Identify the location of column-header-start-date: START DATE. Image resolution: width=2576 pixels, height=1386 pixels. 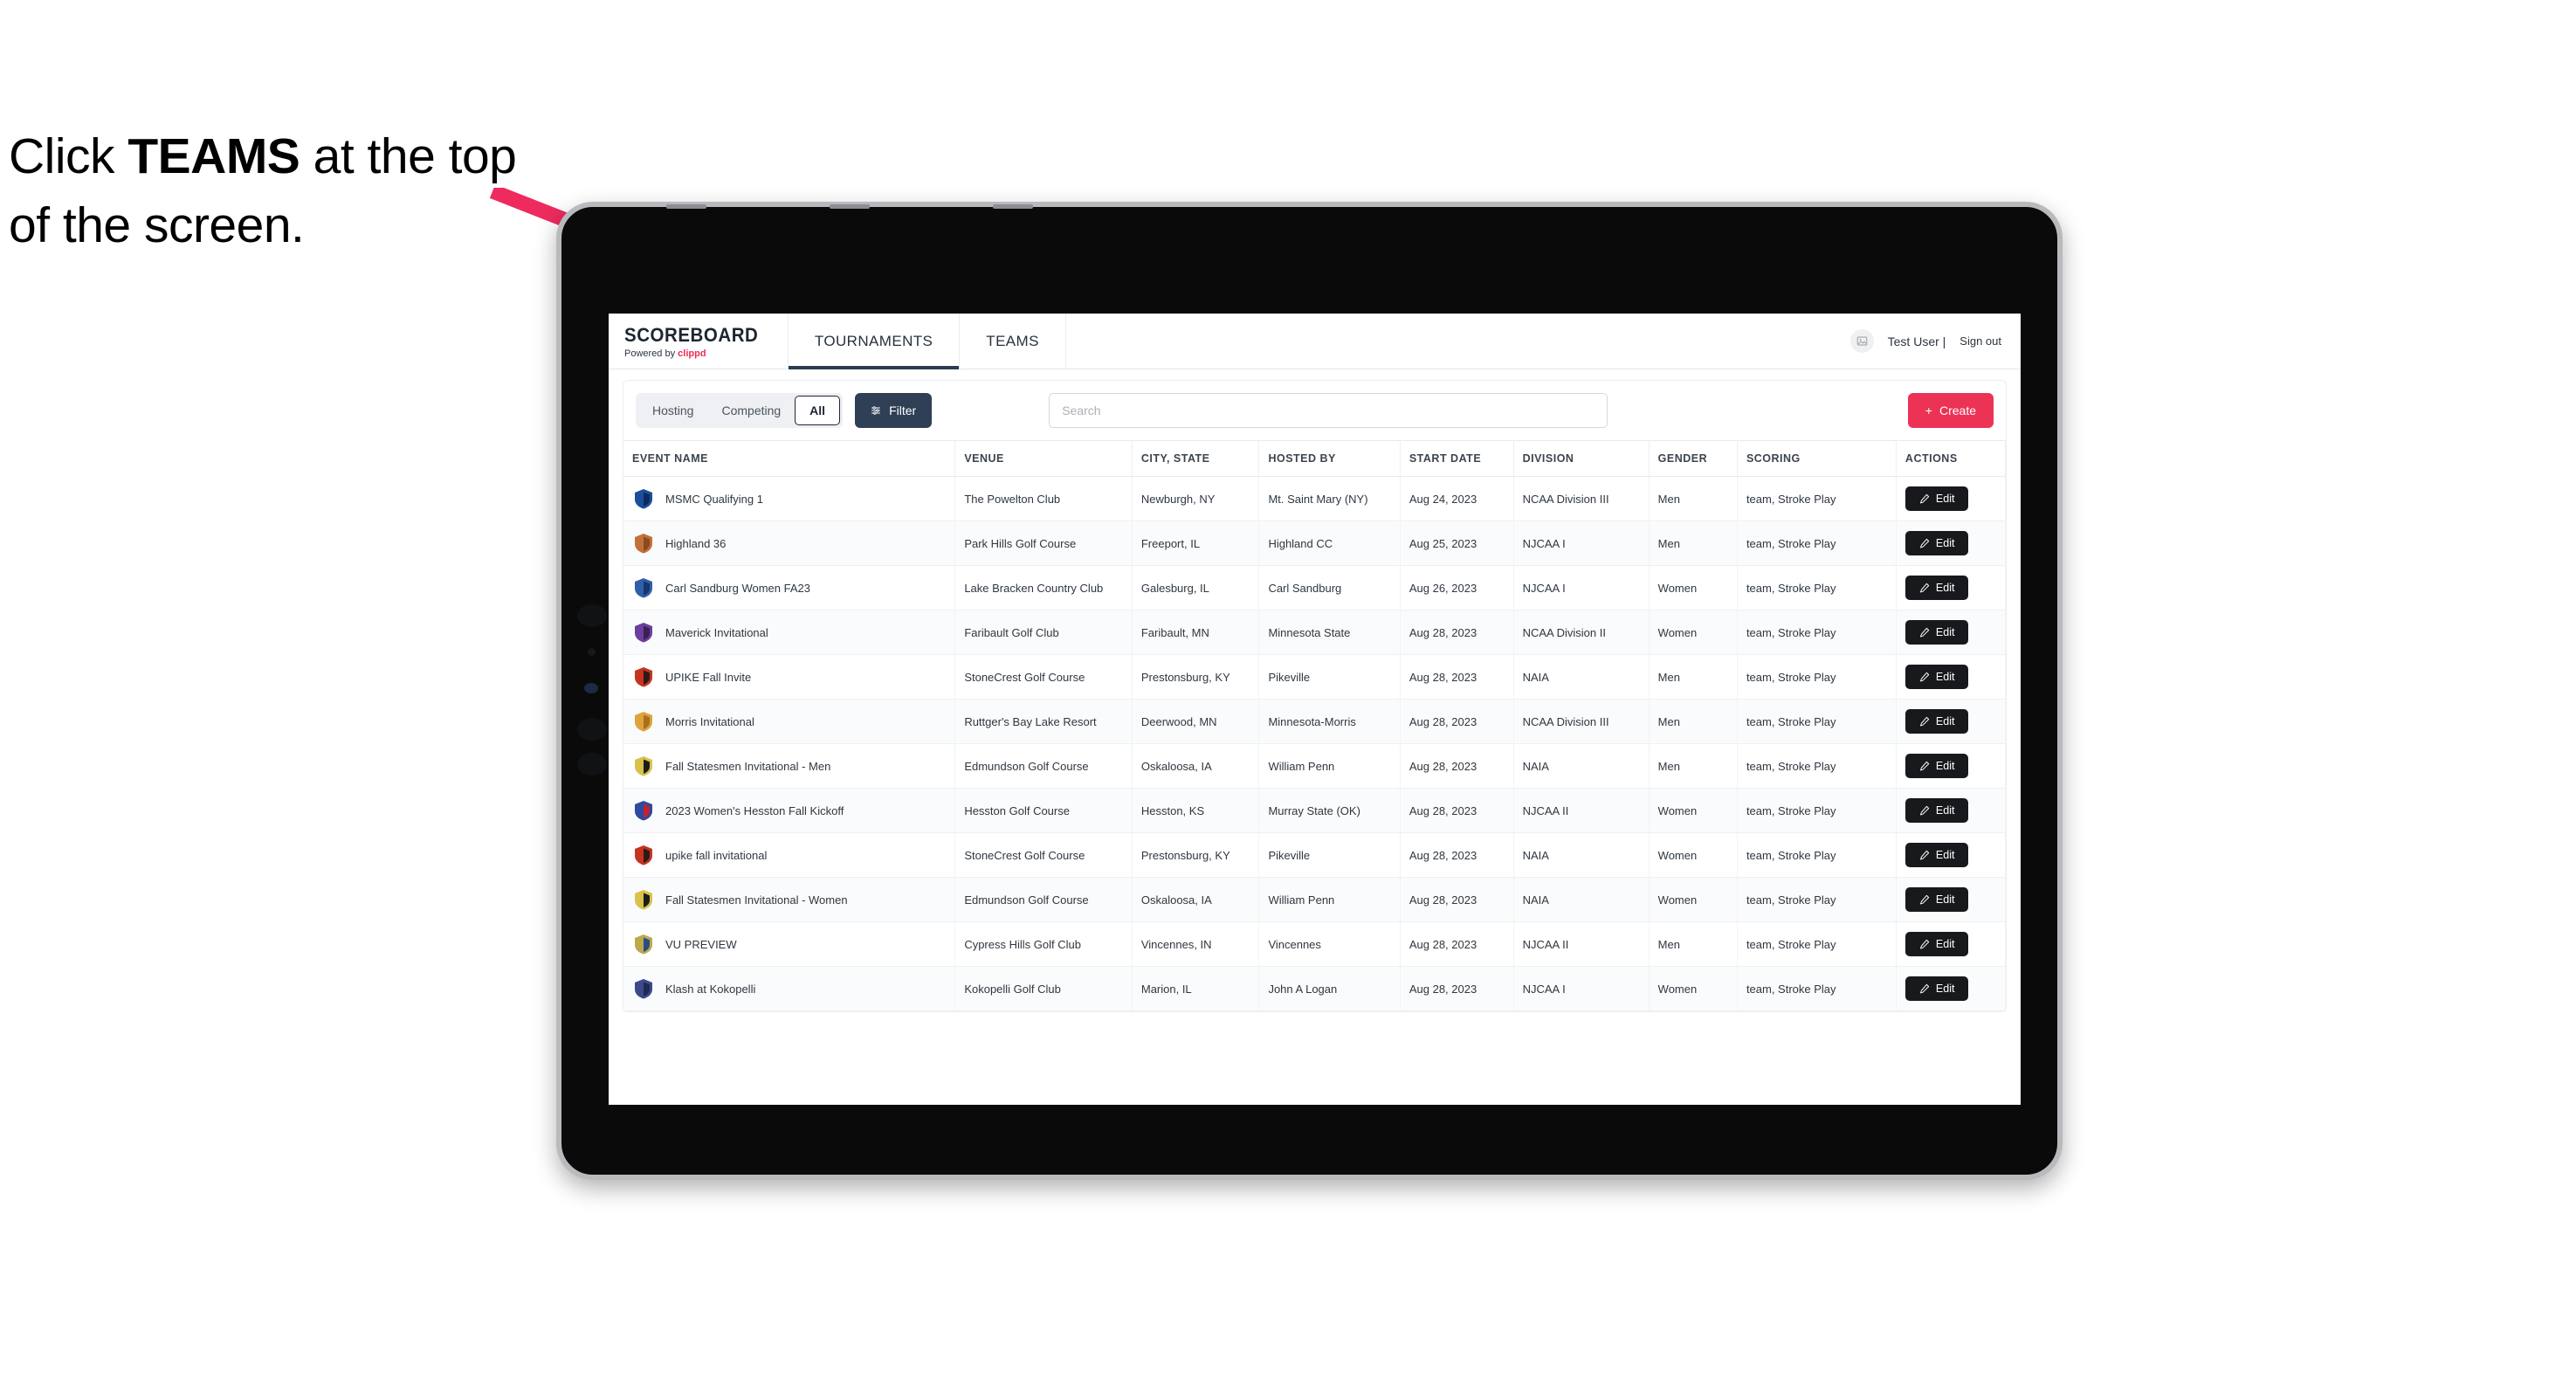
(1457, 458).